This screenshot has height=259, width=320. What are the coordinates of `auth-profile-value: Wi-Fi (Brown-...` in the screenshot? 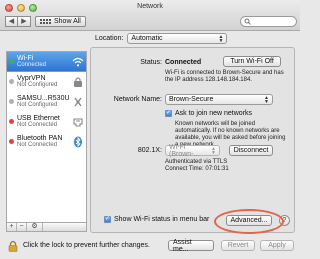 It's located at (184, 150).